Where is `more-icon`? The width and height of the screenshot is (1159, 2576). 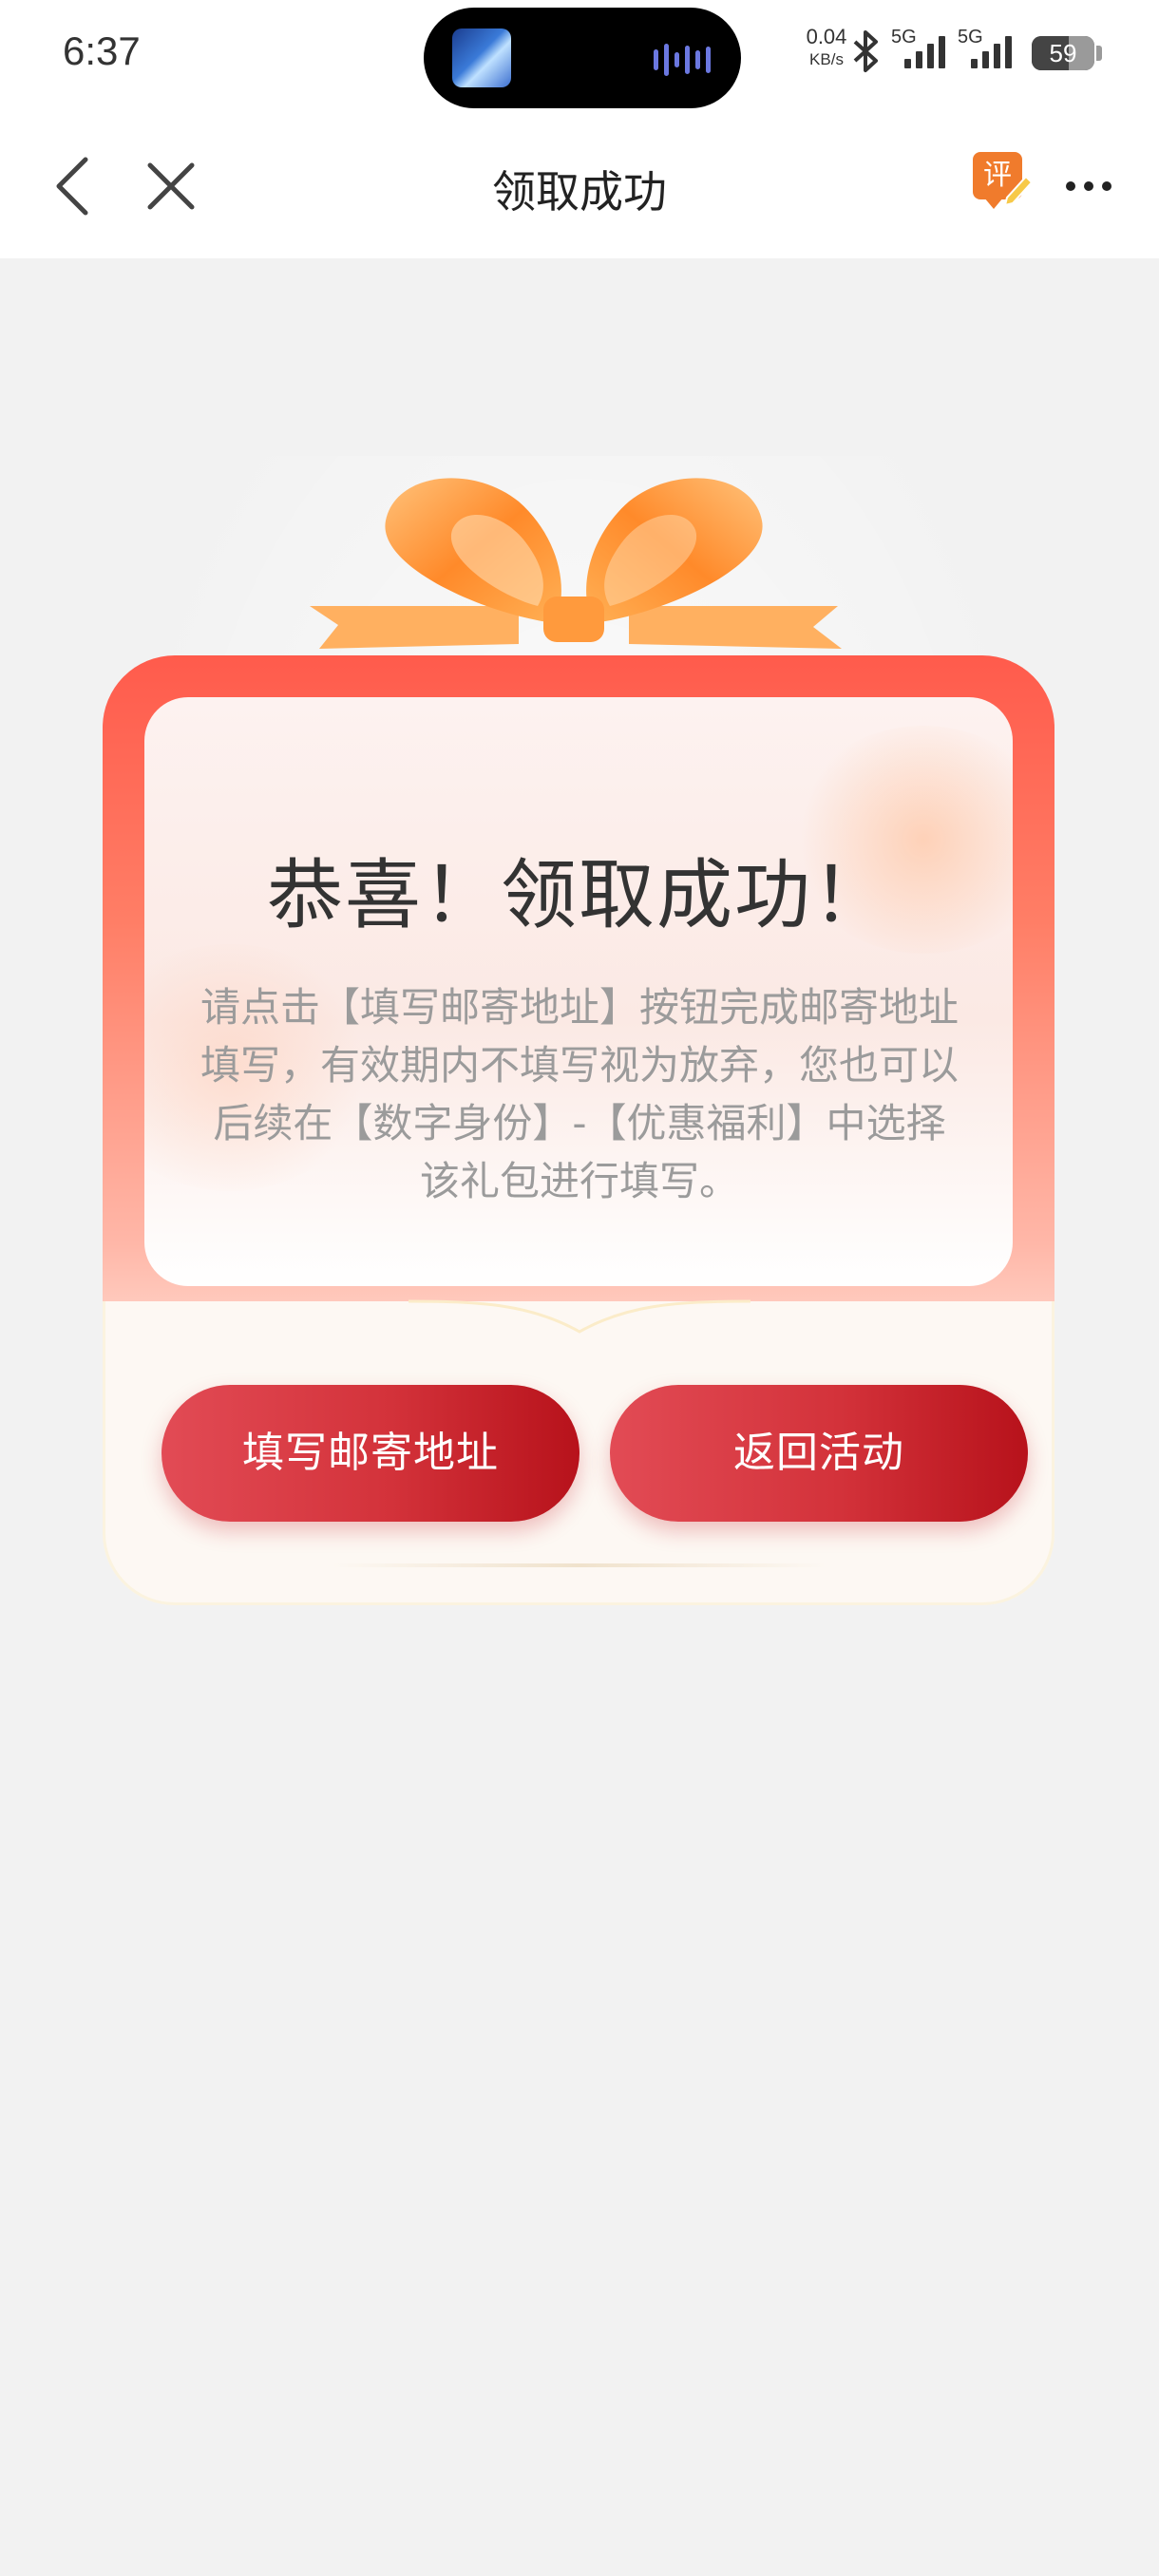 more-icon is located at coordinates (1088, 186).